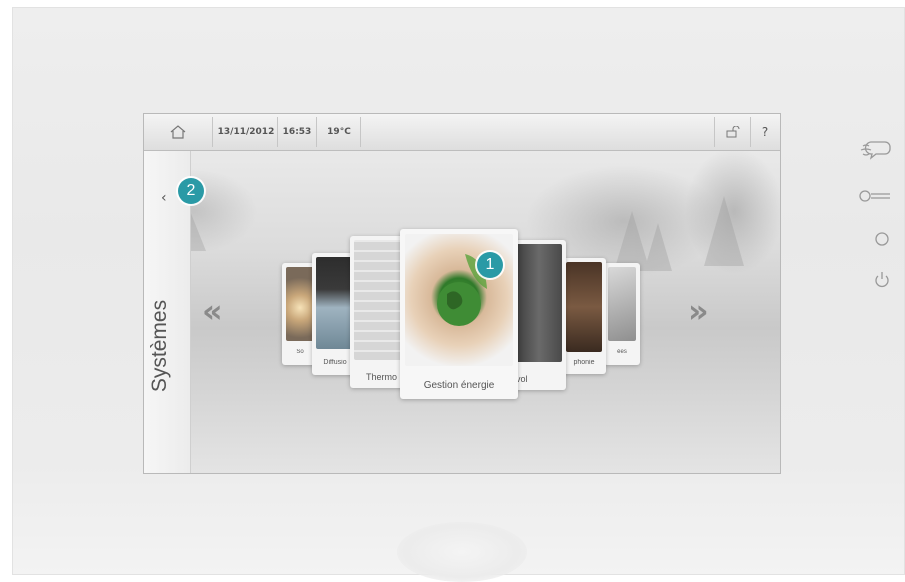 The height and width of the screenshot is (582, 905). Describe the element at coordinates (584, 316) in the screenshot. I see `carousel-card-5: phonie` at that location.